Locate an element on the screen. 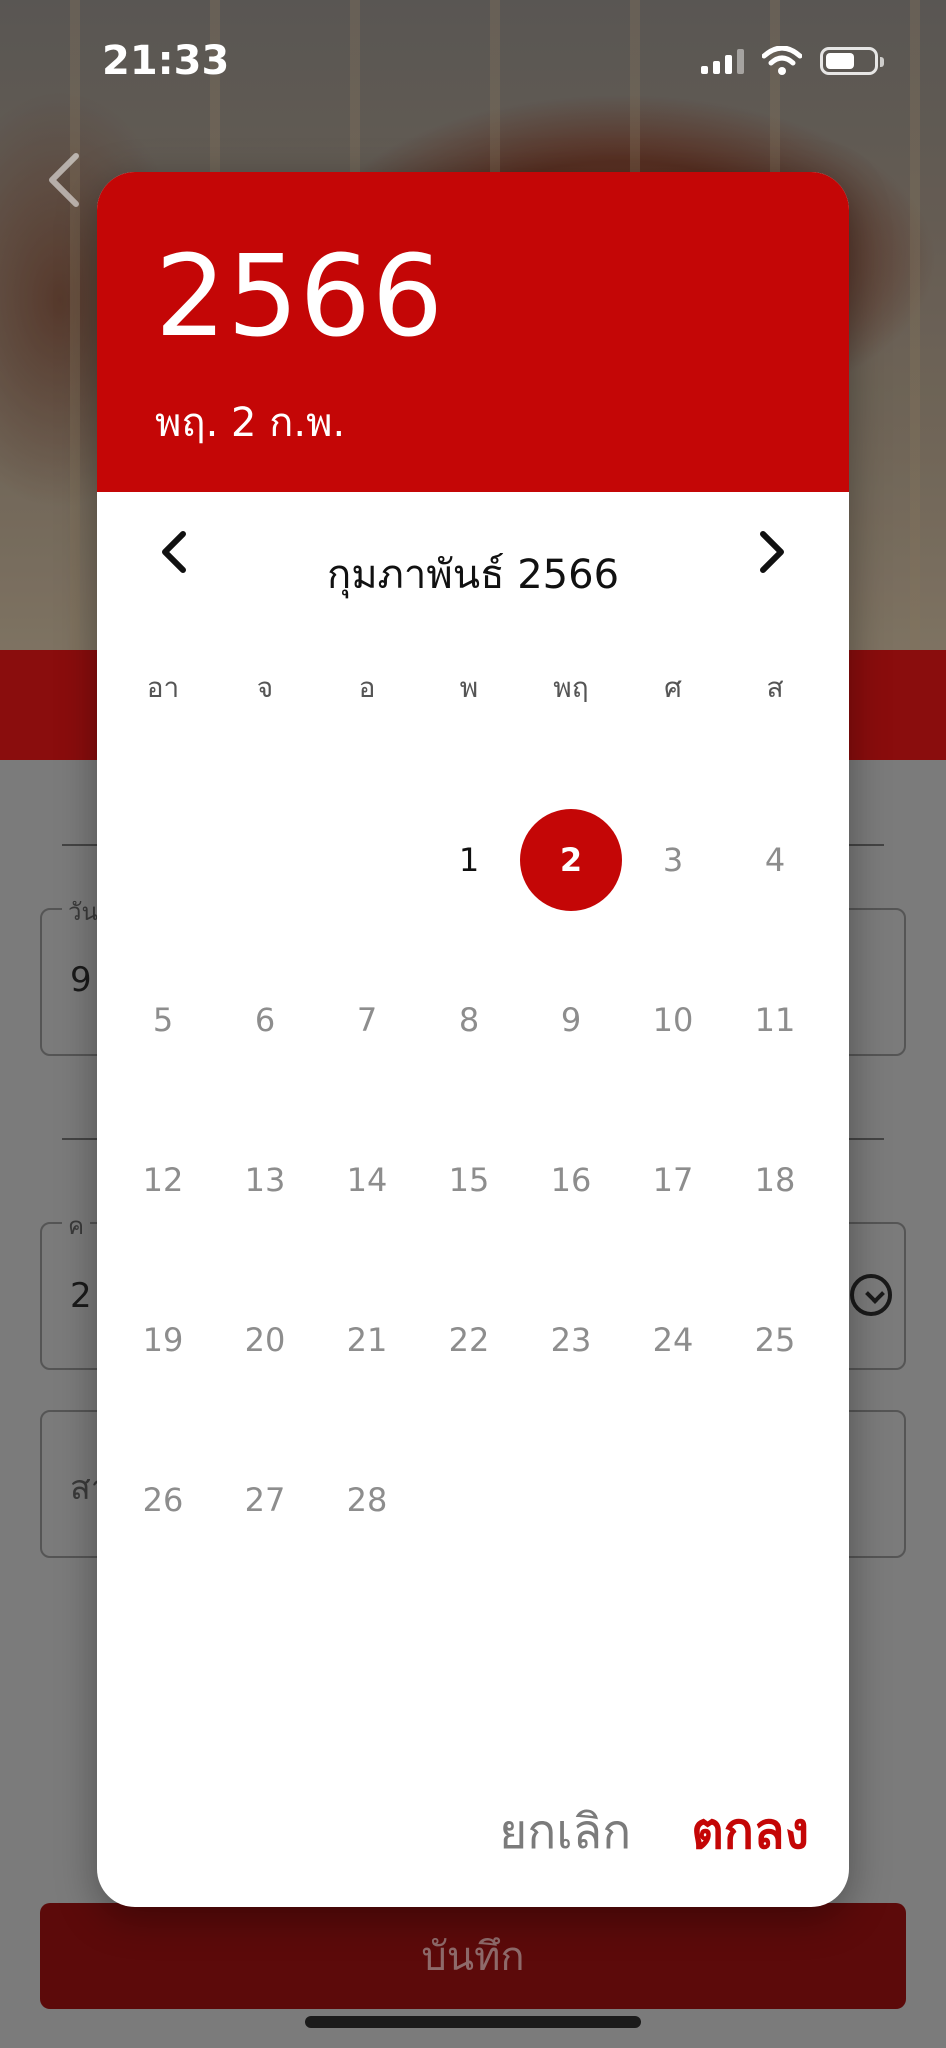  day-cell: 22 is located at coordinates (469, 1340).